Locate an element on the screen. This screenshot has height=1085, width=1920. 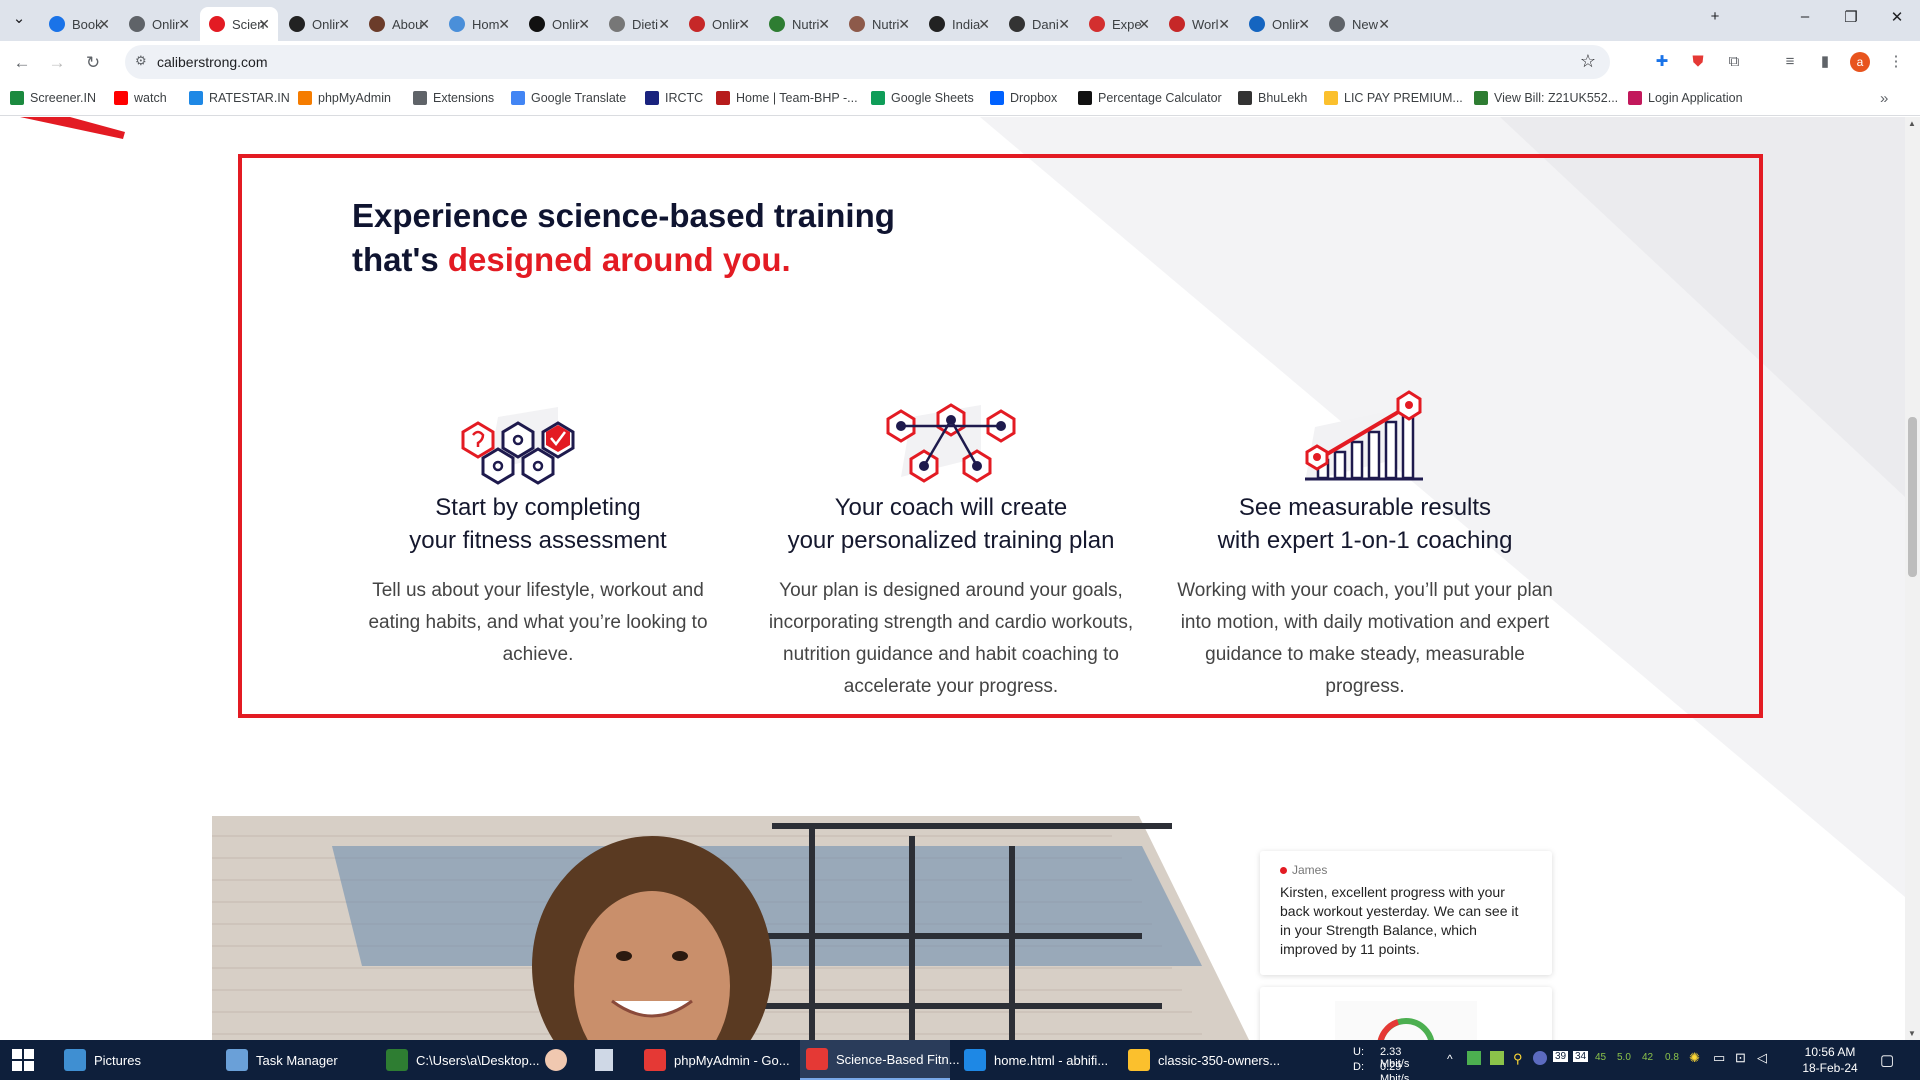
browser-tab: Dieti ✕ is located at coordinates (639, 24).